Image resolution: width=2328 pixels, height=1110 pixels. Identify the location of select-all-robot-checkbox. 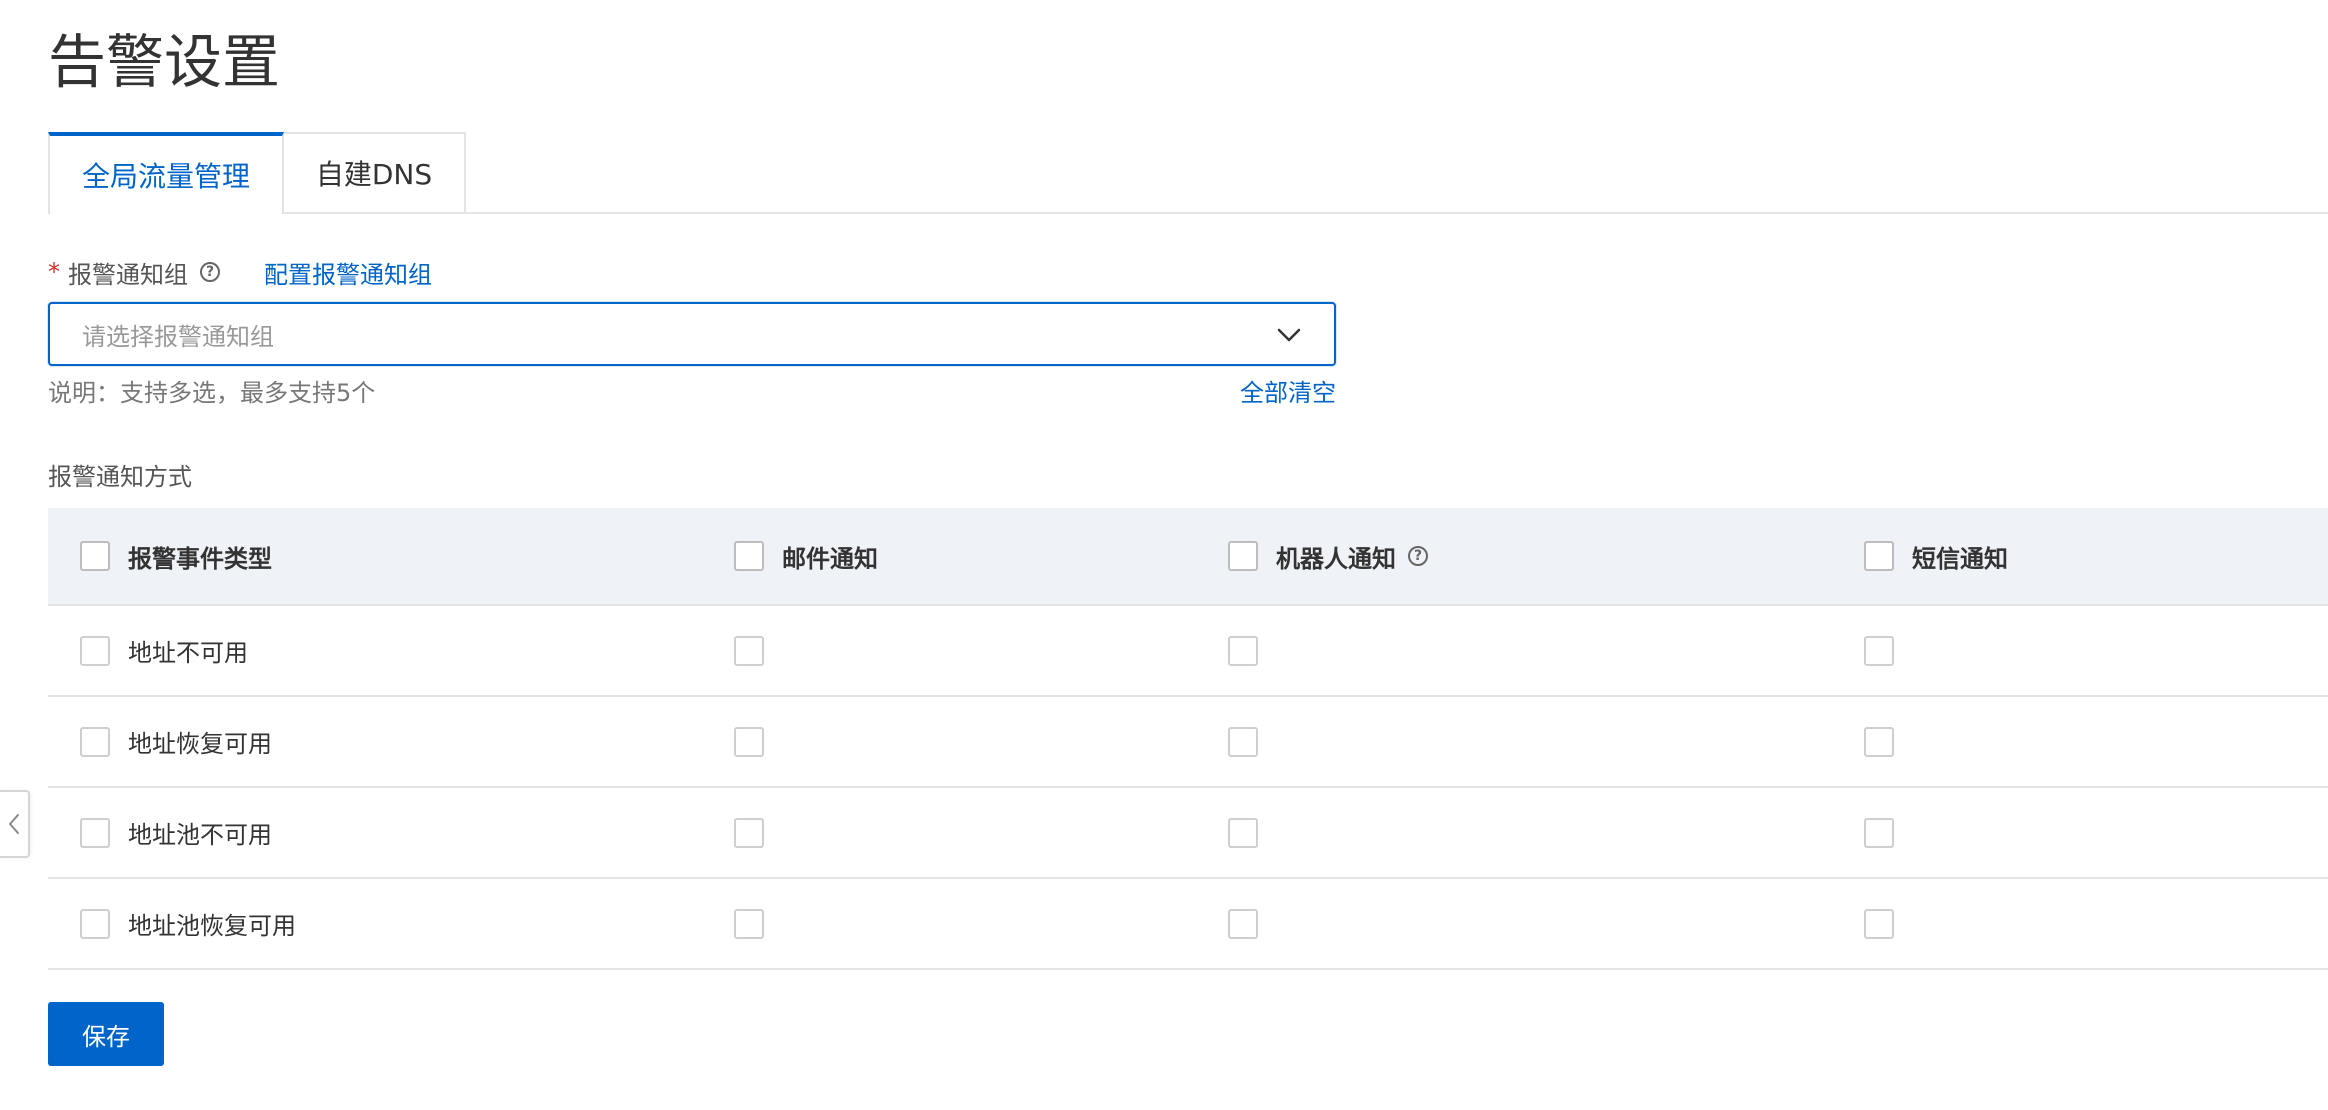
(1243, 556).